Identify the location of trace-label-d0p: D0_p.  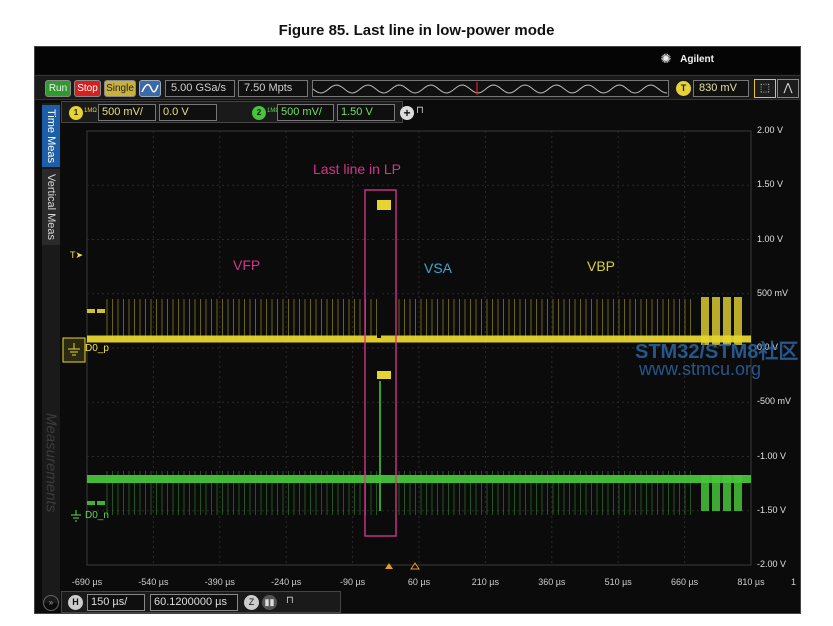
(97, 348).